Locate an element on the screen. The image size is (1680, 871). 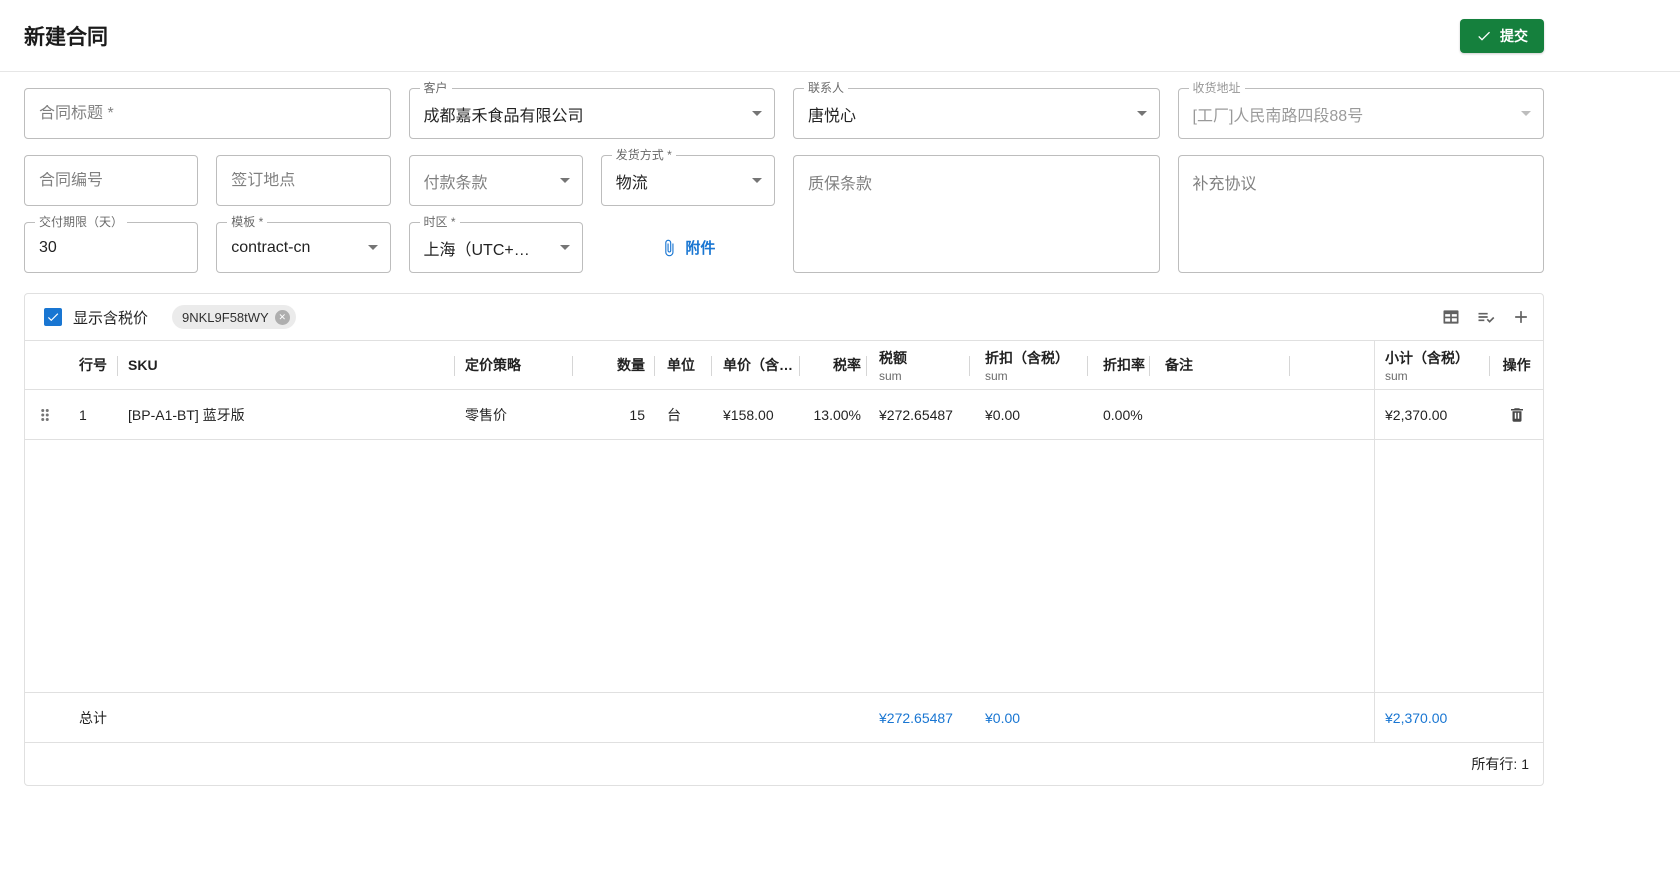
attachment-label: 附件 is located at coordinates (700, 248).